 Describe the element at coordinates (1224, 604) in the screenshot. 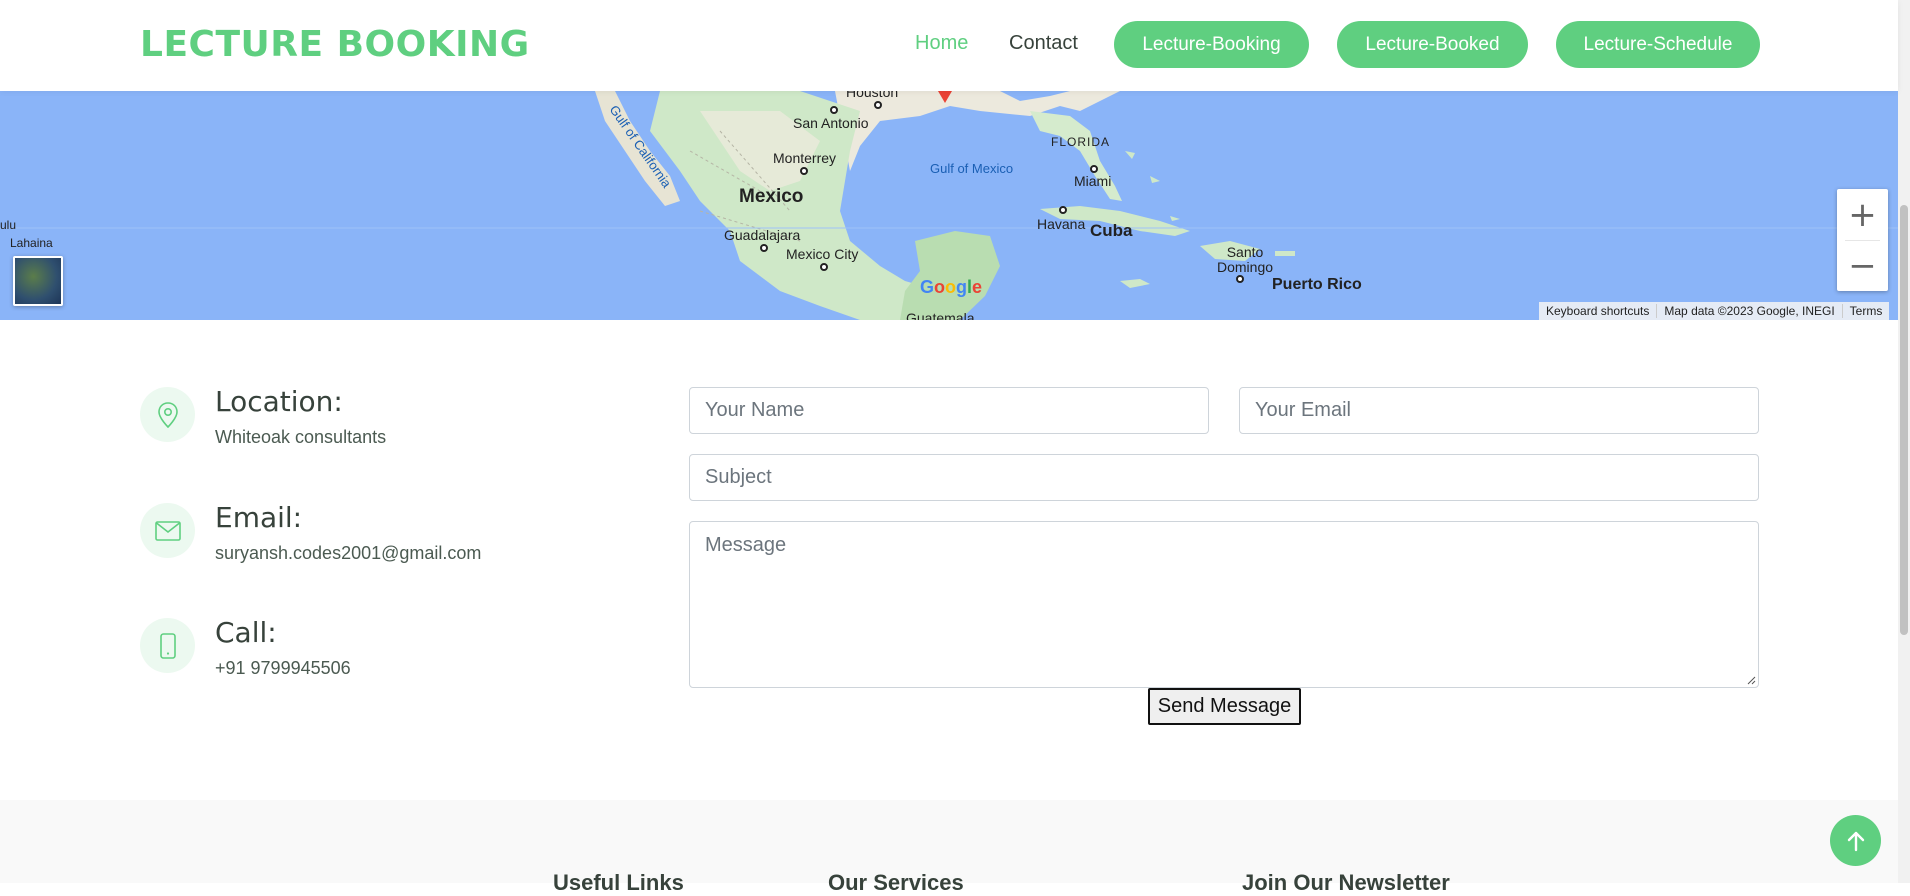

I see `message-textarea: Message` at that location.